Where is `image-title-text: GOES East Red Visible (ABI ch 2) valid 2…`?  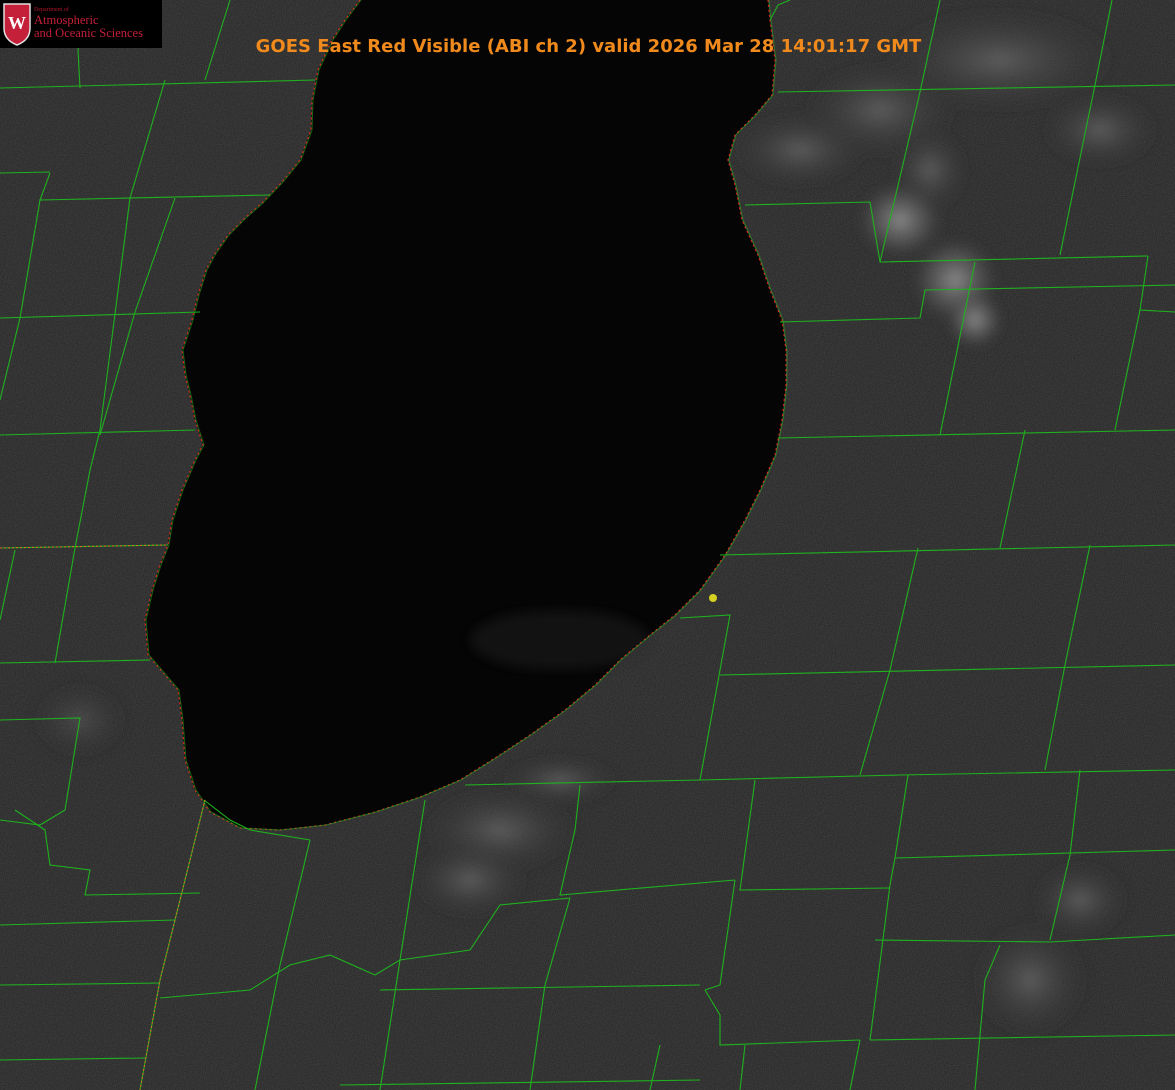 image-title-text: GOES East Red Visible (ABI ch 2) valid 2… is located at coordinates (588, 46).